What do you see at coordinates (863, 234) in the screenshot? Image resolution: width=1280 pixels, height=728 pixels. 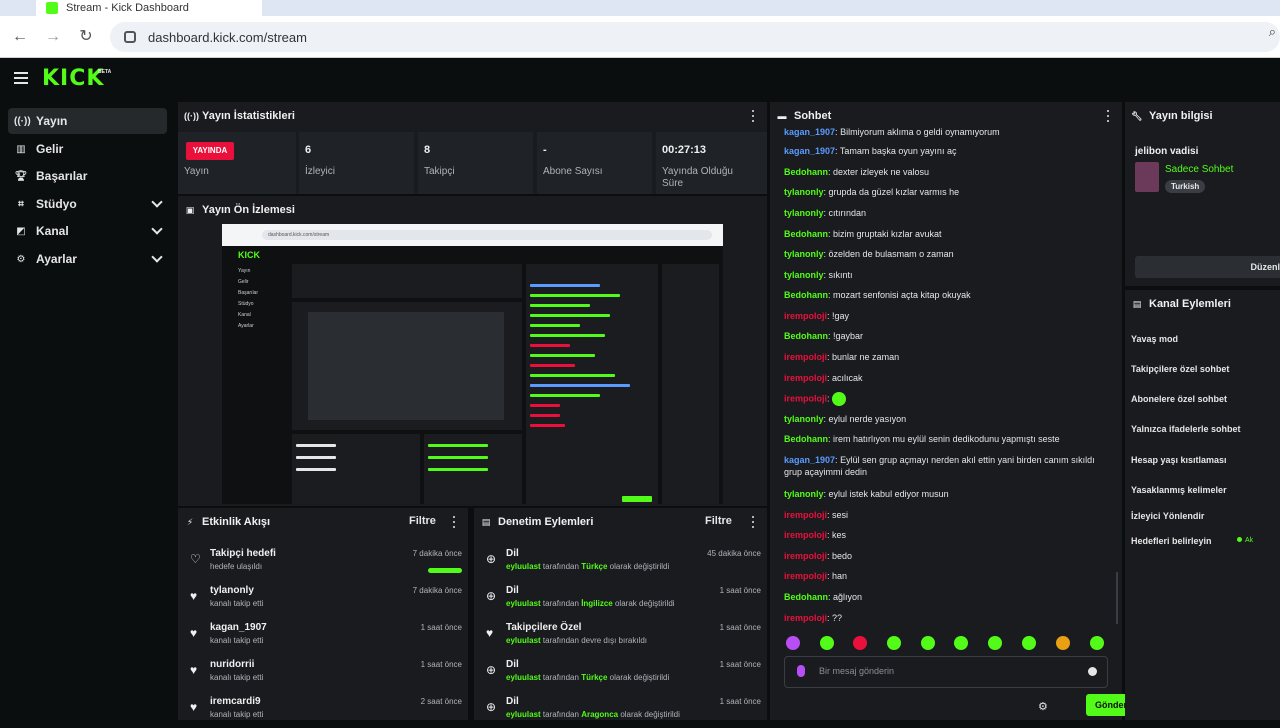 I see `chat-message: Bedohann: bizim gruptaki kızlar avukat` at bounding box center [863, 234].